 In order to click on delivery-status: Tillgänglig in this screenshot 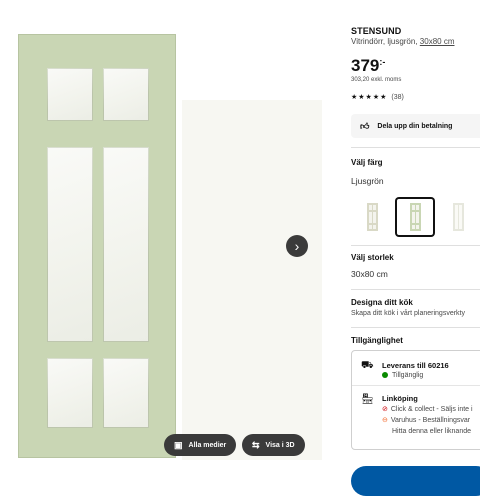, I will do `click(402, 375)`.